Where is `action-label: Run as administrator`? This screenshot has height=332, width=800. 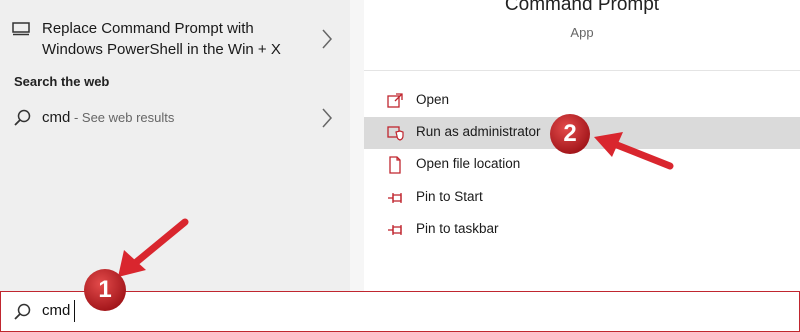
action-label: Run as administrator is located at coordinates (478, 131).